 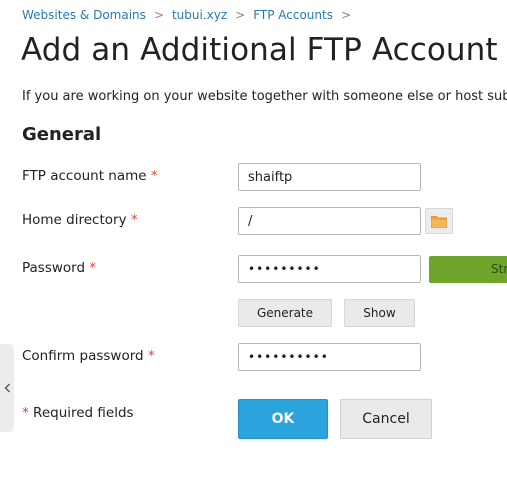 I want to click on ftp-account-name-label: FTP account name *, so click(x=90, y=176).